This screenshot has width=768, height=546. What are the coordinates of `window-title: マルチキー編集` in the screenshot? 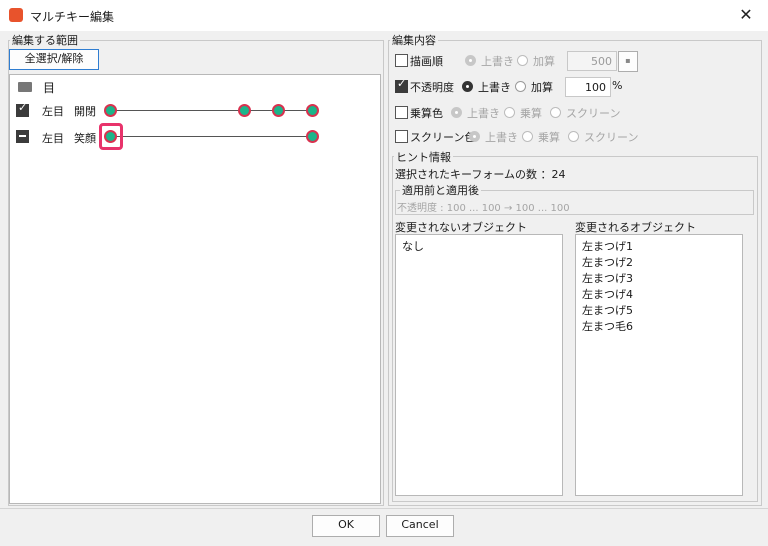 It's located at (72, 17).